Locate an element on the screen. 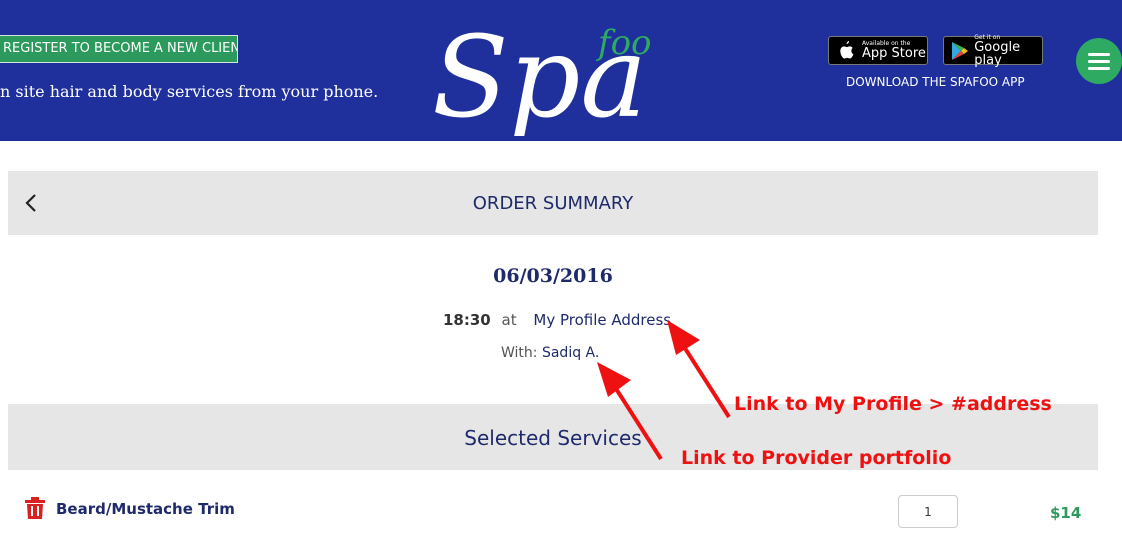 This screenshot has height=533, width=1122. trash-icon is located at coordinates (35, 508).